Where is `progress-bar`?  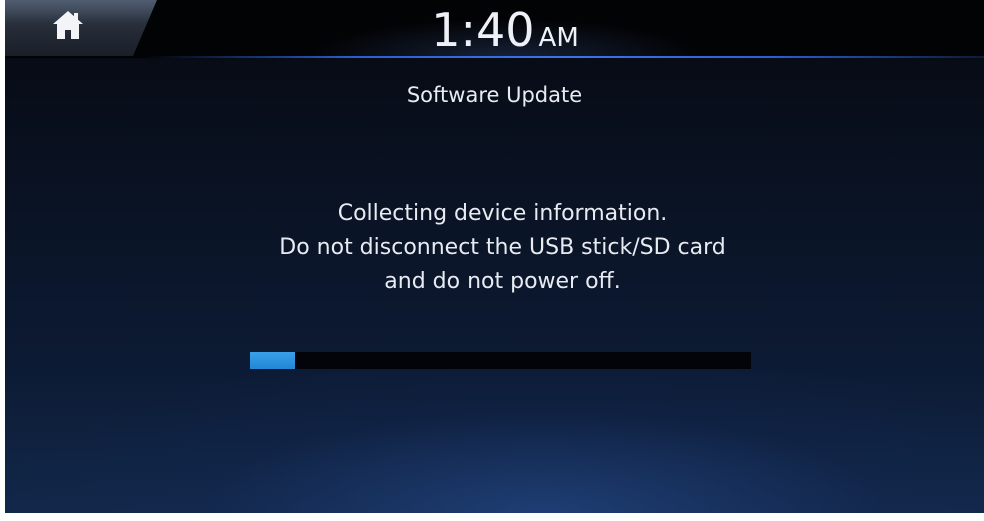
progress-bar is located at coordinates (500, 360).